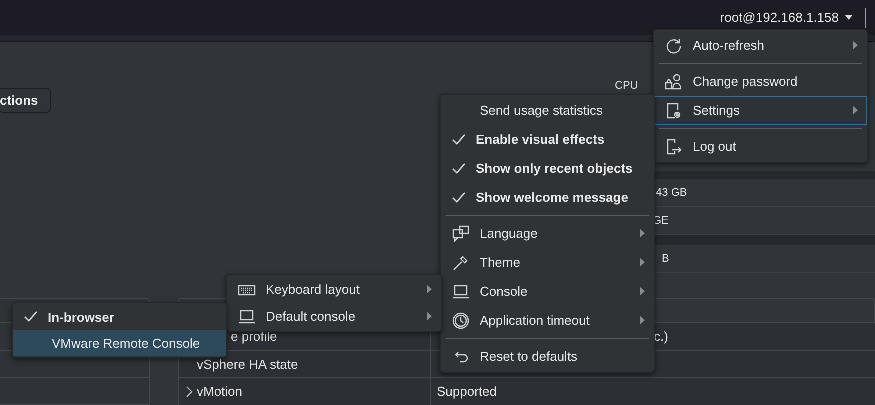 This screenshot has width=875, height=405. What do you see at coordinates (461, 321) in the screenshot?
I see `clock-icon` at bounding box center [461, 321].